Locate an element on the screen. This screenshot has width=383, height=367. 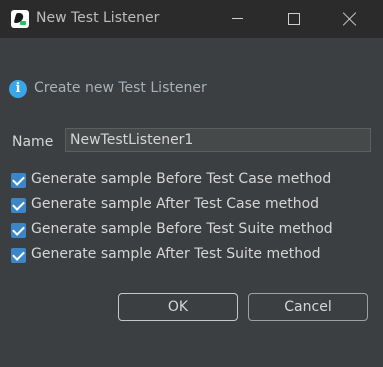
checkbox-before-test-suite is located at coordinates (18, 230).